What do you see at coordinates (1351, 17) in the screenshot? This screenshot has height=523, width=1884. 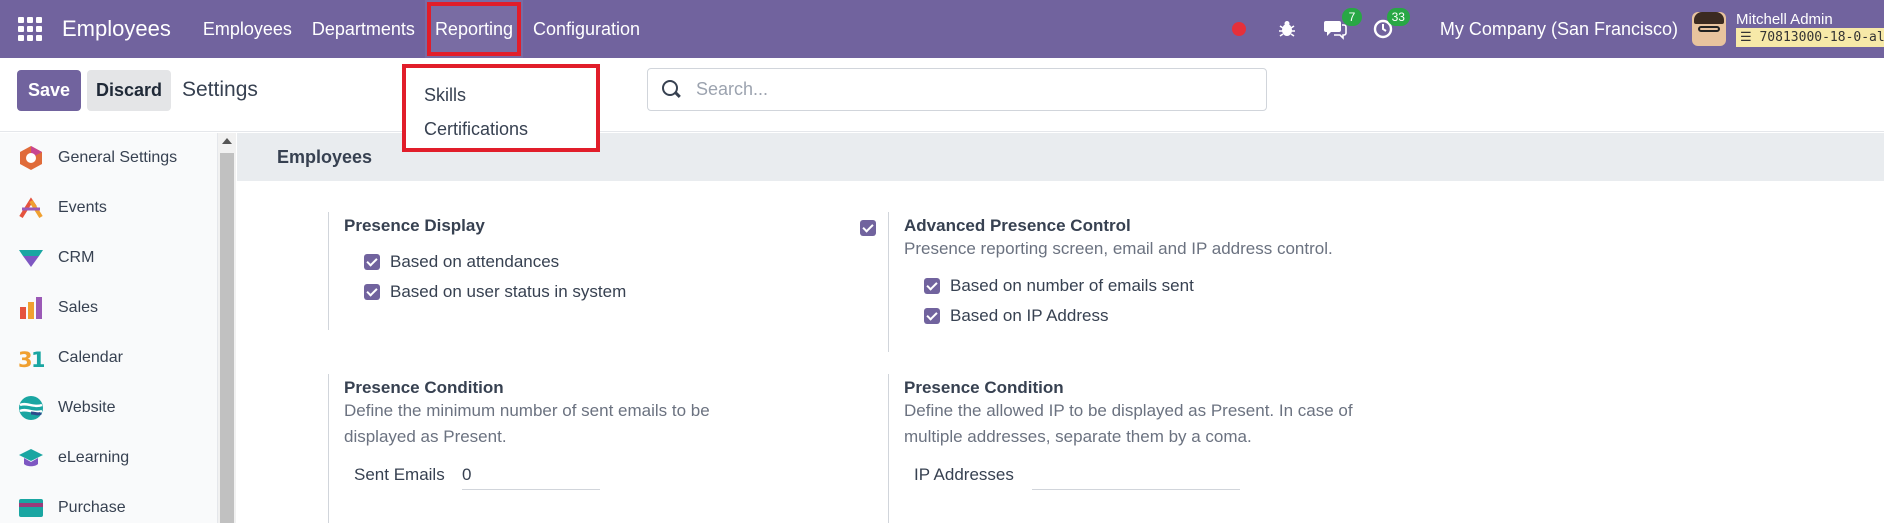 I see `messages-count-badge: 7` at bounding box center [1351, 17].